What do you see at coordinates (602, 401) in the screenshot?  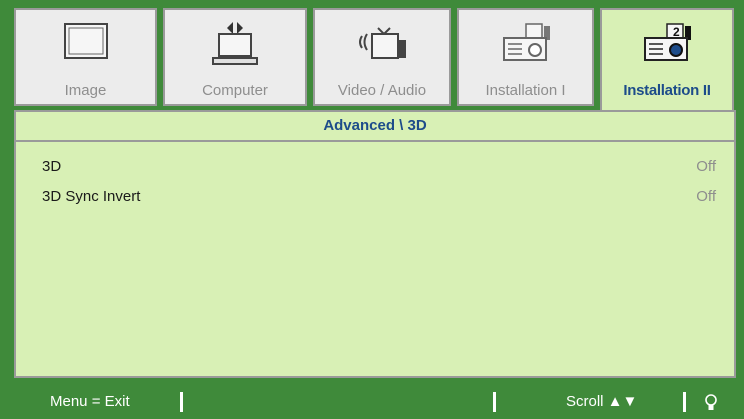 I see `scroll-hint: Scroll ▲▼` at bounding box center [602, 401].